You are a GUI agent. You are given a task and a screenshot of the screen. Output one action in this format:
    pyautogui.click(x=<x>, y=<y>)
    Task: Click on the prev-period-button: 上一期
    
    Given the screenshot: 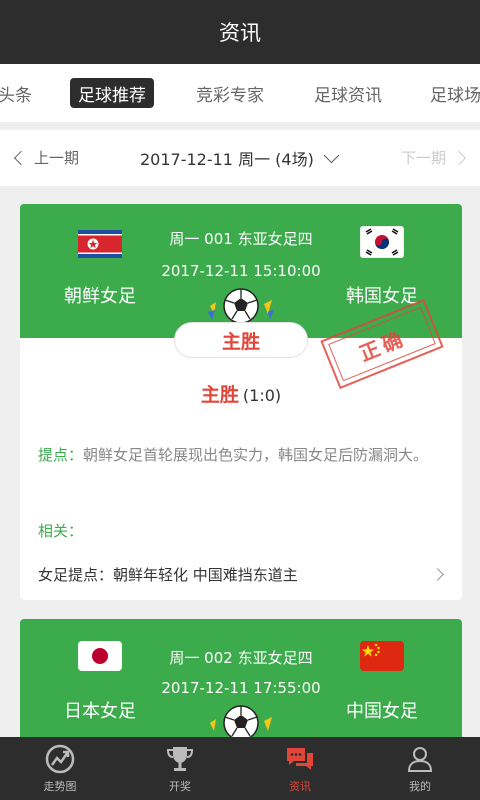 What is the action you would take?
    pyautogui.click(x=46, y=157)
    